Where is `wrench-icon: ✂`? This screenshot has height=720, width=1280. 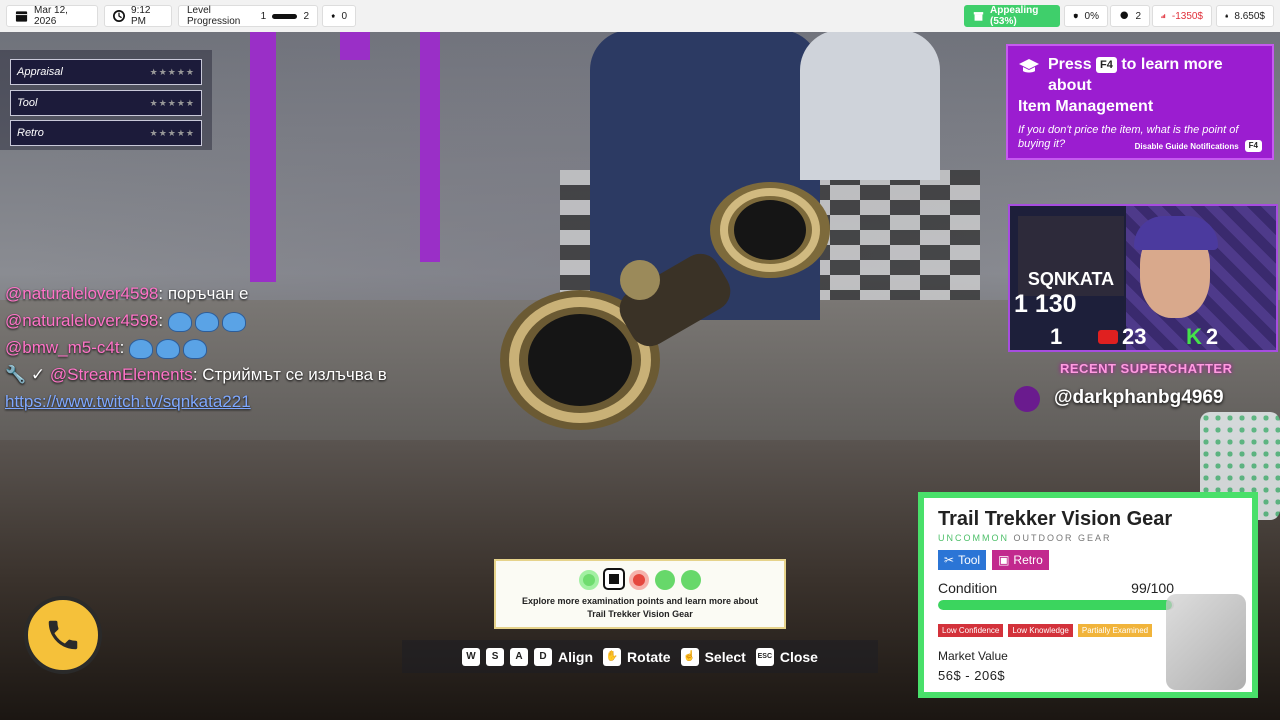 wrench-icon: ✂ is located at coordinates (949, 560).